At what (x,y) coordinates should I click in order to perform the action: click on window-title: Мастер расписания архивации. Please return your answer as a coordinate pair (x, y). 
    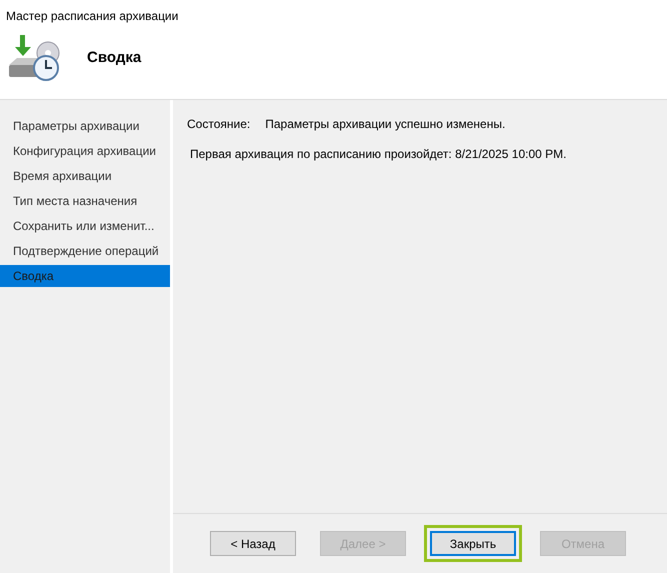
    Looking at the image, I should click on (92, 16).